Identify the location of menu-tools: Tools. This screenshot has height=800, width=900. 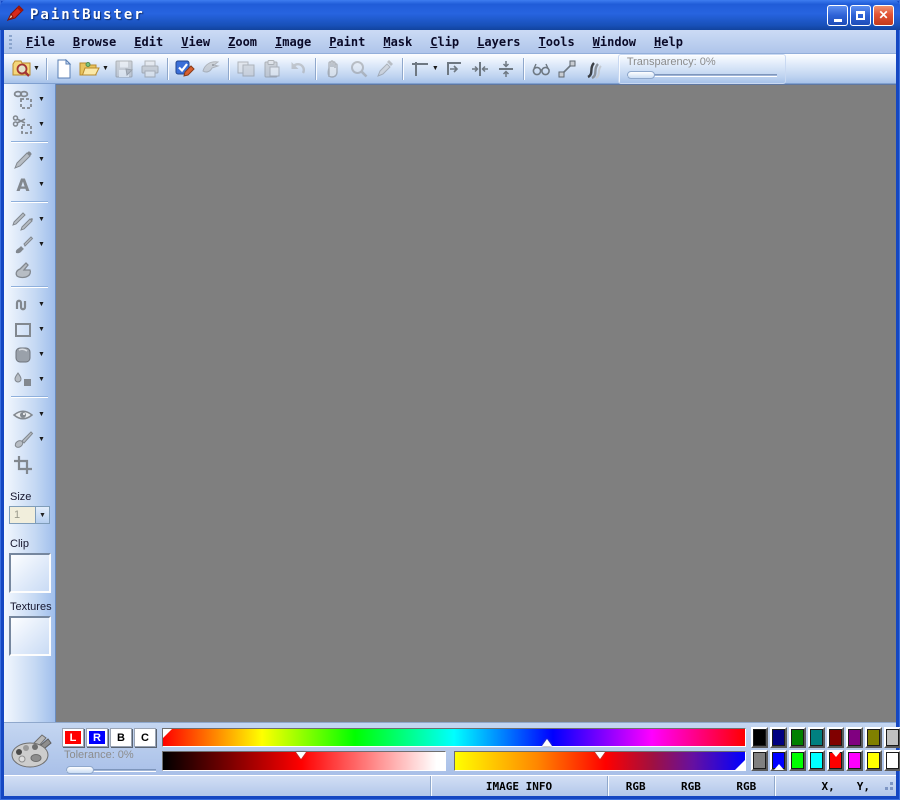
(557, 42).